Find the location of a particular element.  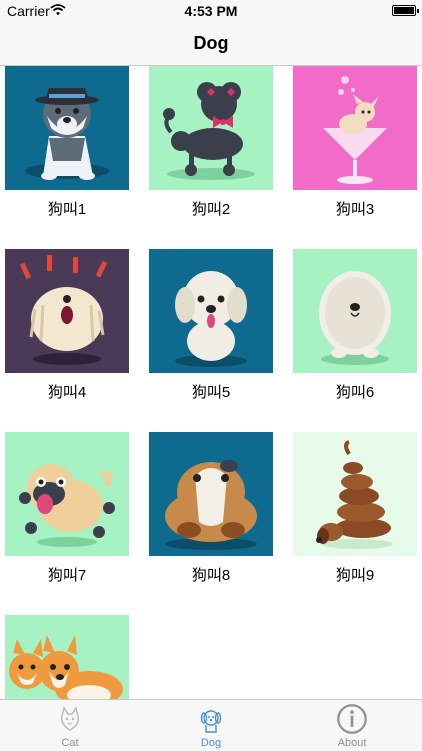

dog-label: 狗叫9 is located at coordinates (355, 575).